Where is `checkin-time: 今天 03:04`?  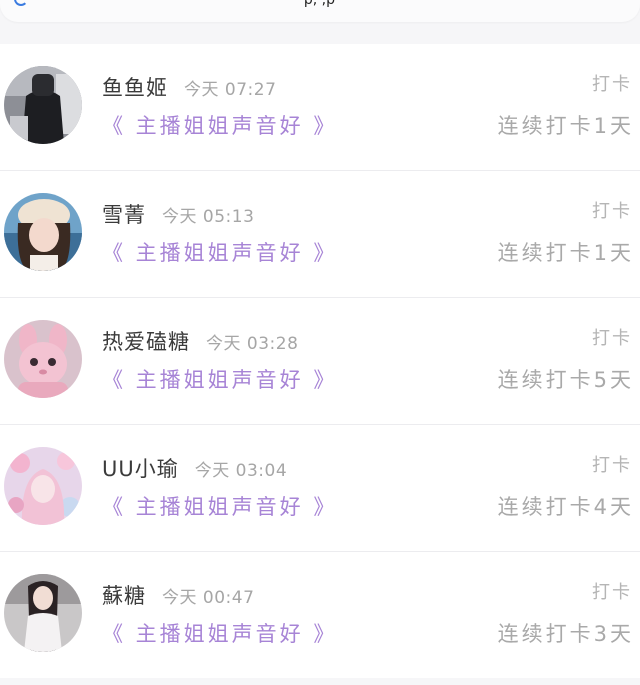 checkin-time: 今天 03:04 is located at coordinates (241, 471).